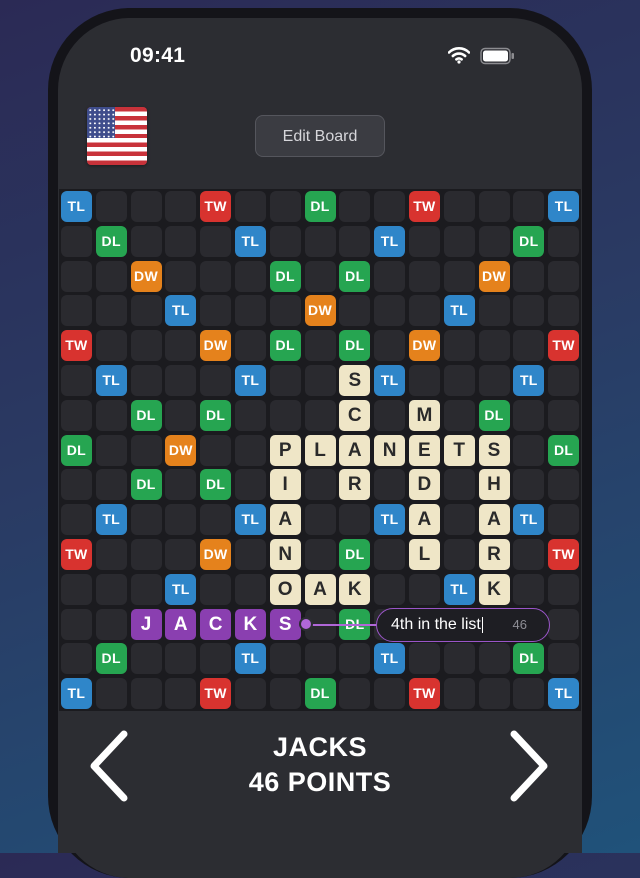 Image resolution: width=640 pixels, height=878 pixels. I want to click on letter-tile: N, so click(390, 450).